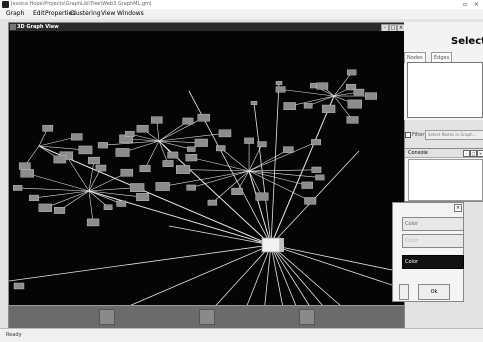  Describe the element at coordinates (465, 4) in the screenshot. I see `maximize-button: ▫` at that location.